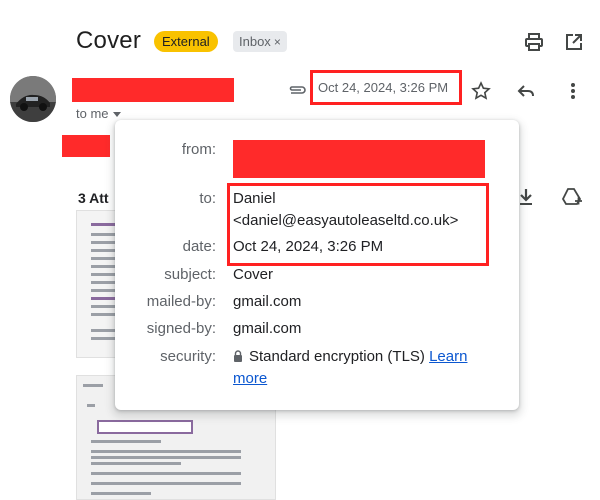 This screenshot has height=500, width=600. Describe the element at coordinates (181, 301) in the screenshot. I see `mailed-by-label: mailed-by:` at that location.